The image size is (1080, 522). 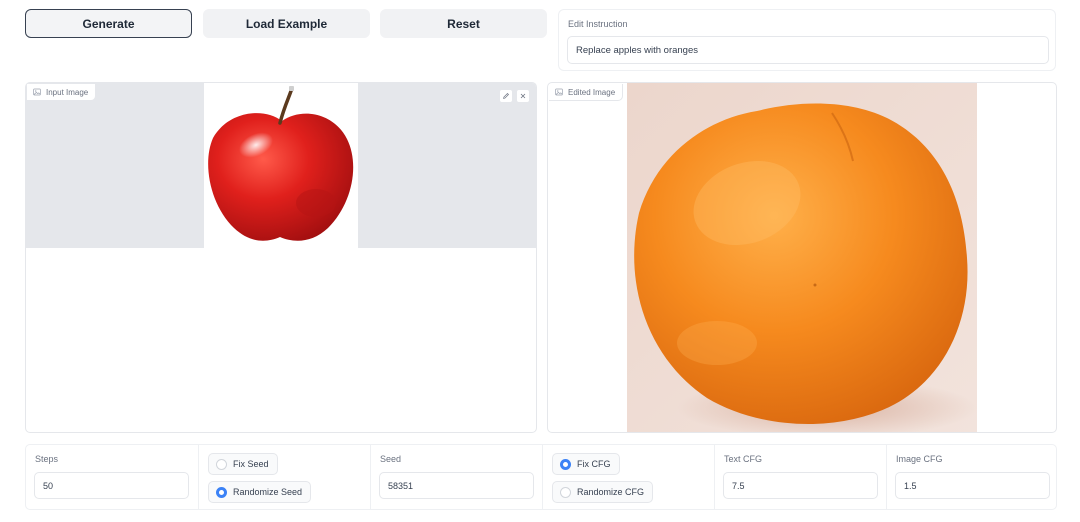 What do you see at coordinates (514, 96) in the screenshot?
I see `image-tools` at bounding box center [514, 96].